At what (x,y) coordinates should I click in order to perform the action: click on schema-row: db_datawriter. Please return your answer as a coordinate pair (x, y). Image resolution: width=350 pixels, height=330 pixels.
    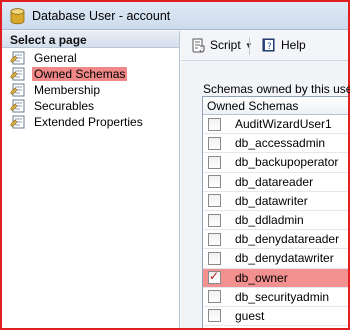
    Looking at the image, I should click on (275, 201).